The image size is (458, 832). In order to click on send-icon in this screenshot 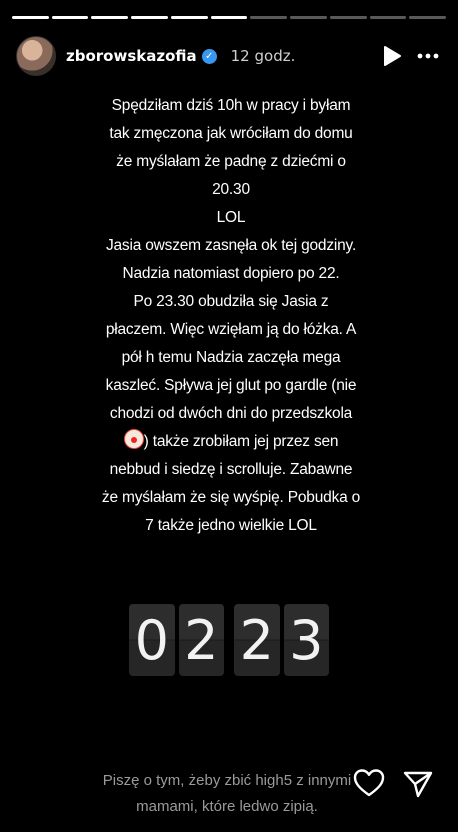, I will do `click(418, 786)`.